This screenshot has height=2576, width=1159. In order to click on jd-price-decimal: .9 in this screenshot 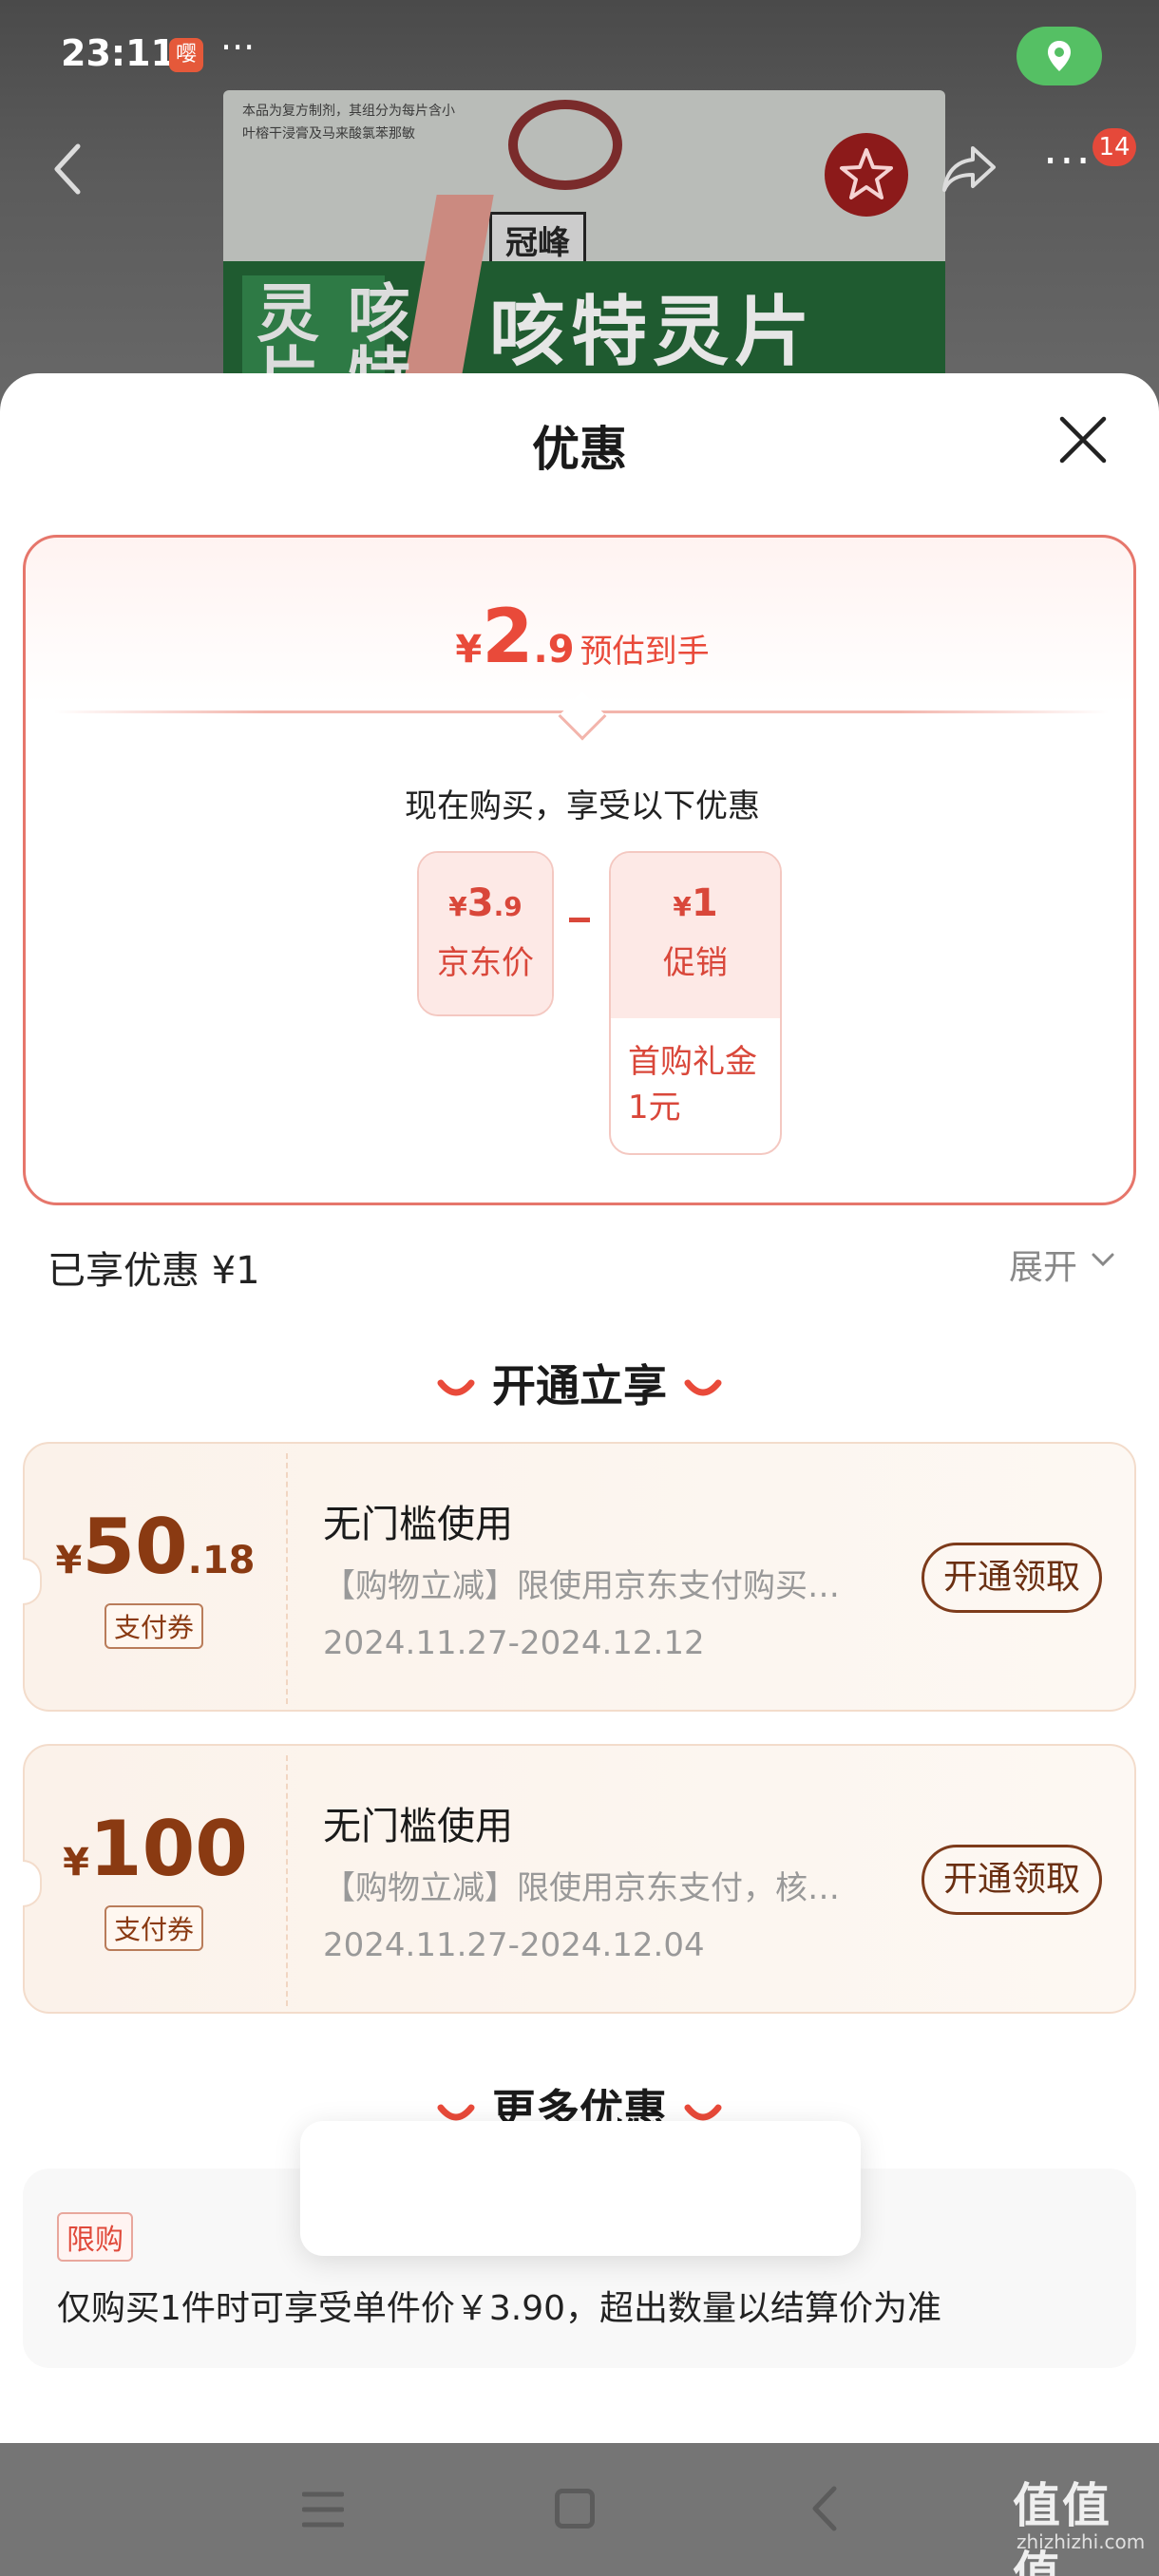, I will do `click(507, 906)`.